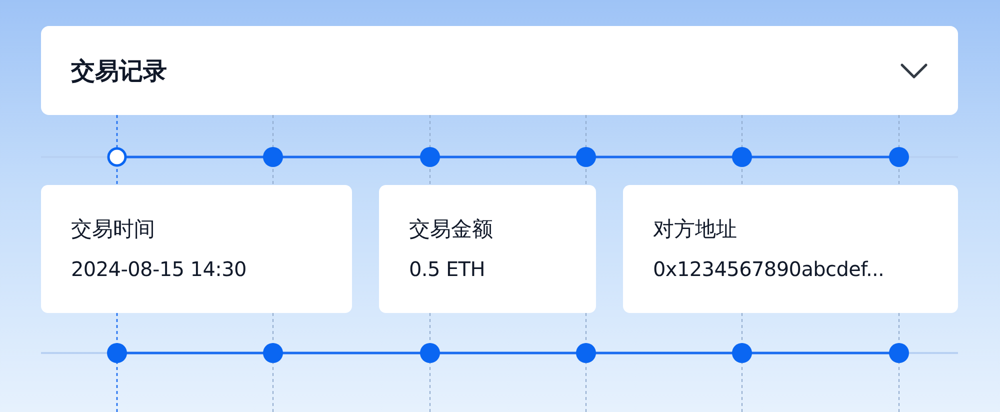 This screenshot has width=1000, height=412. What do you see at coordinates (159, 269) in the screenshot?
I see `card-value: 2024-08-15 14:30` at bounding box center [159, 269].